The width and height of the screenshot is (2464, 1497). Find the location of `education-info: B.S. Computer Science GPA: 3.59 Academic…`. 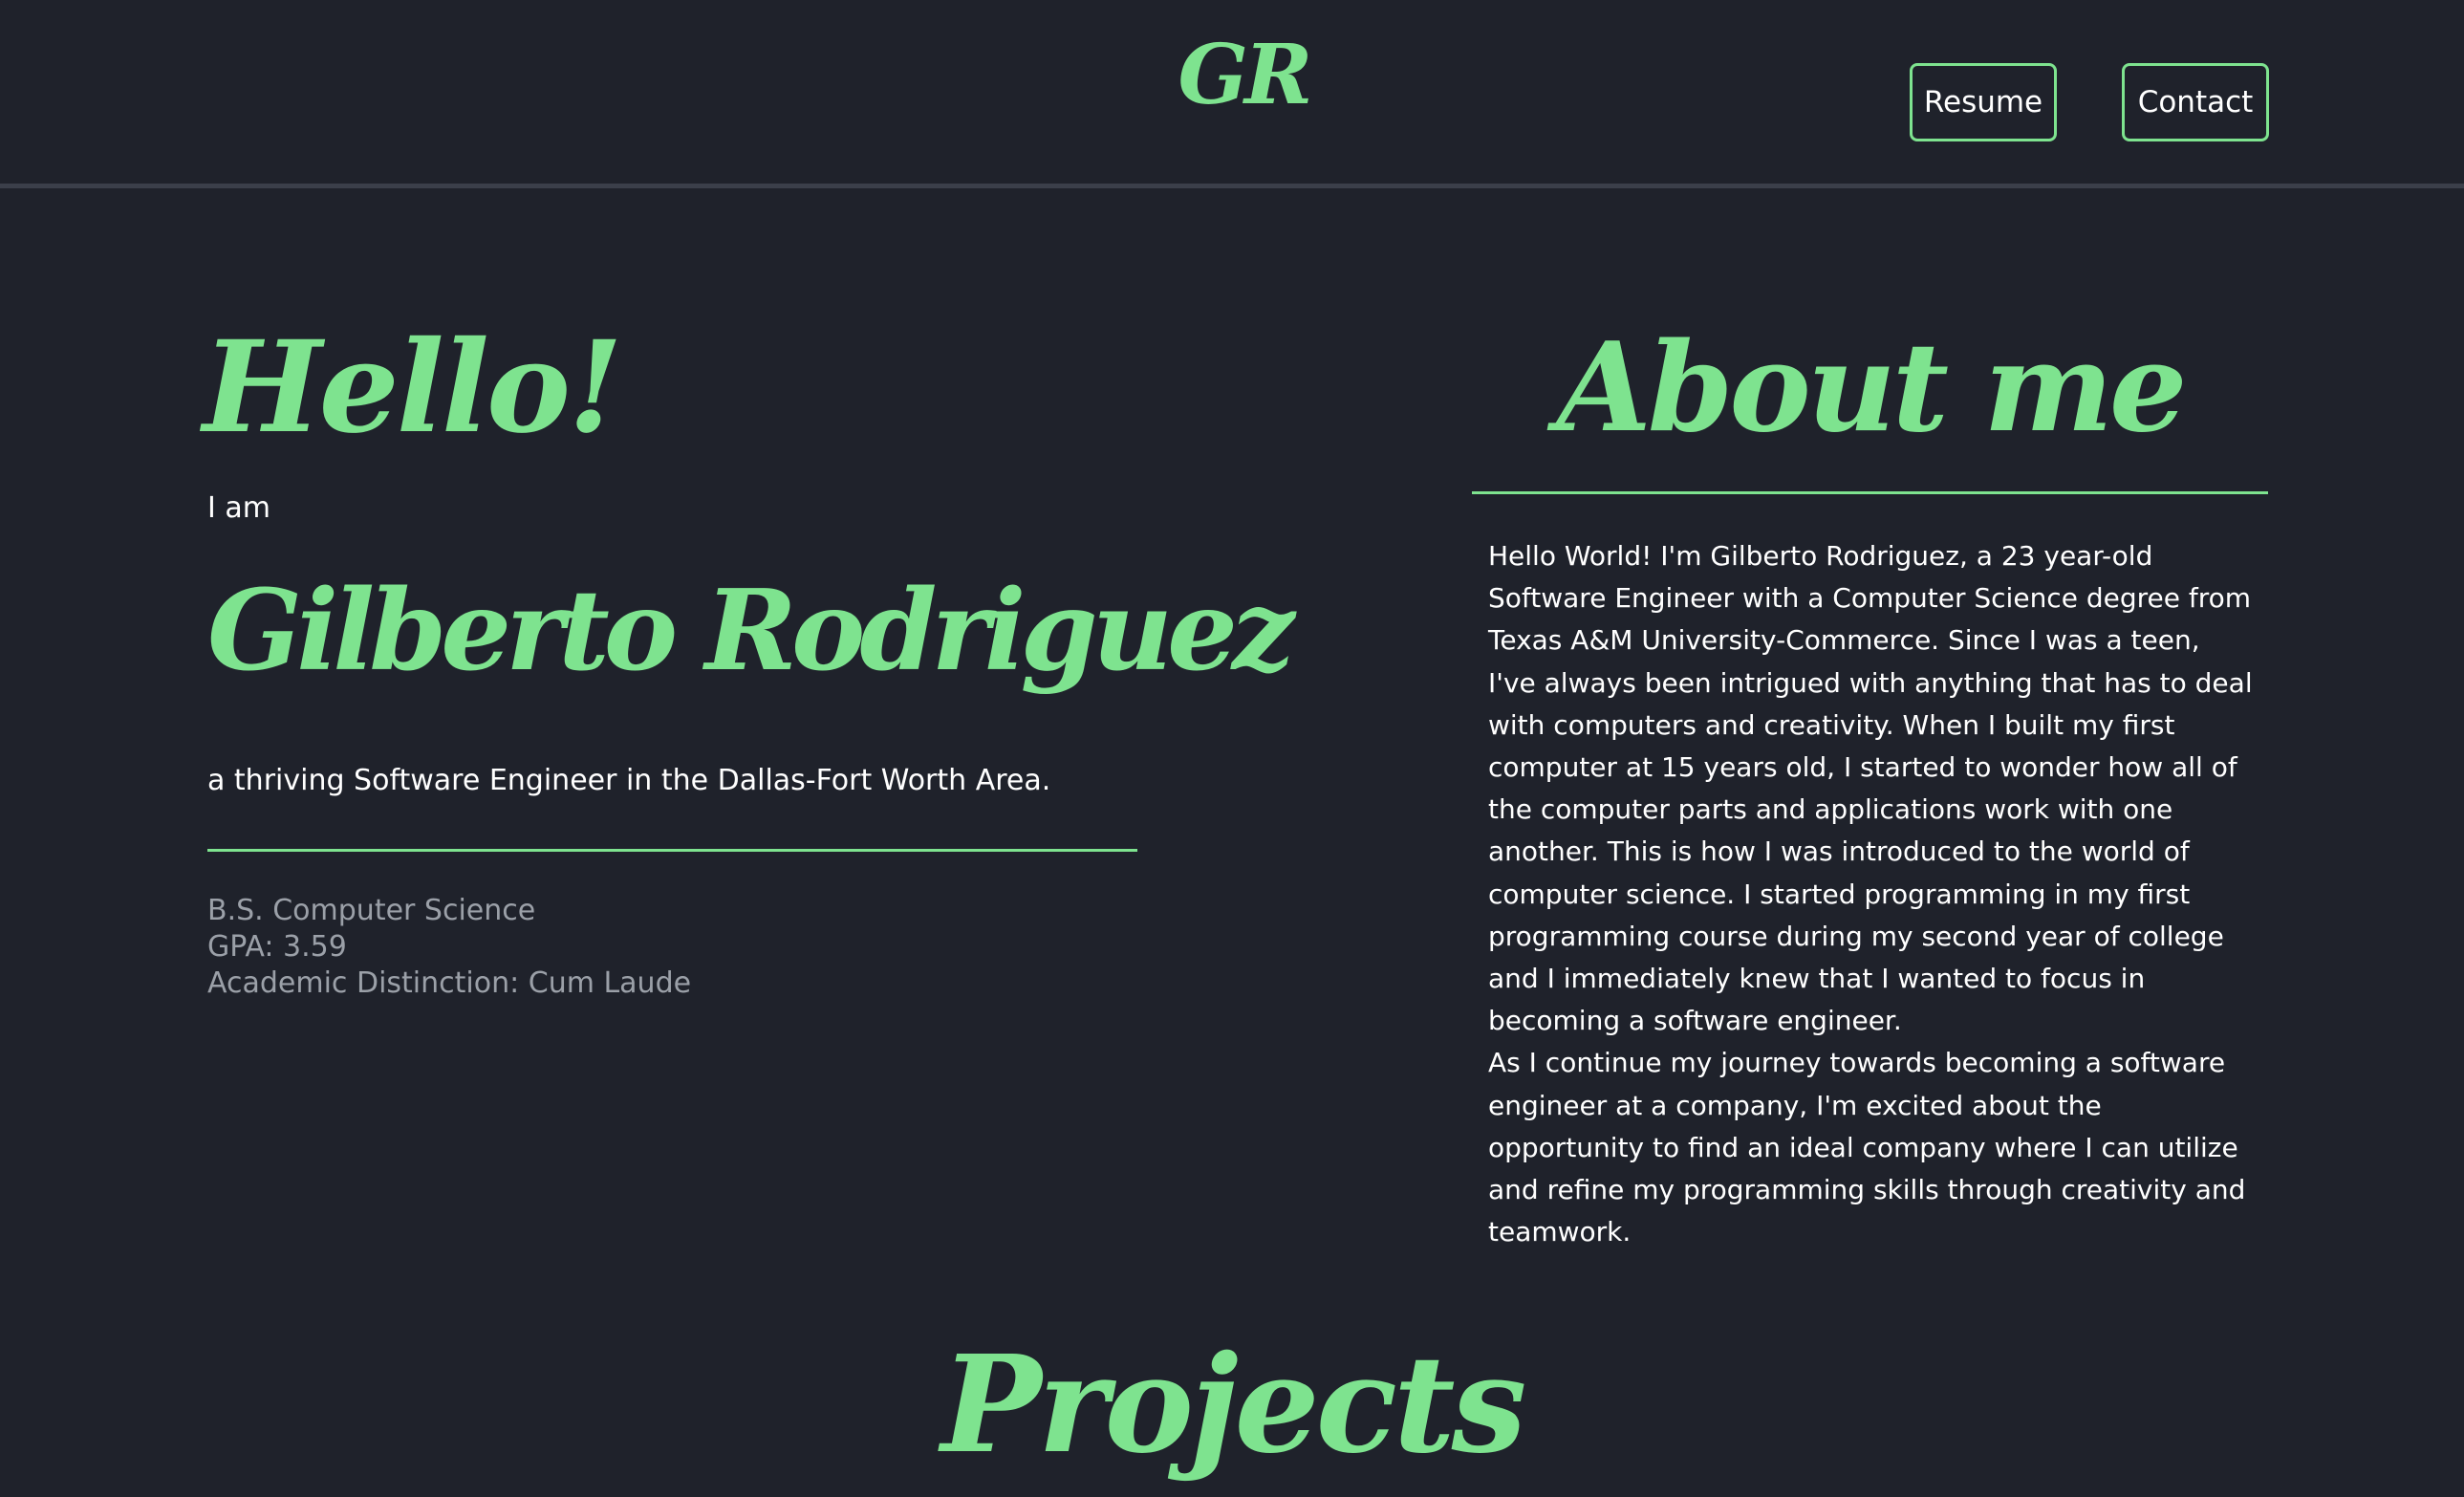

education-info: B.S. Computer Science GPA: 3.59 Academic… is located at coordinates (449, 947).